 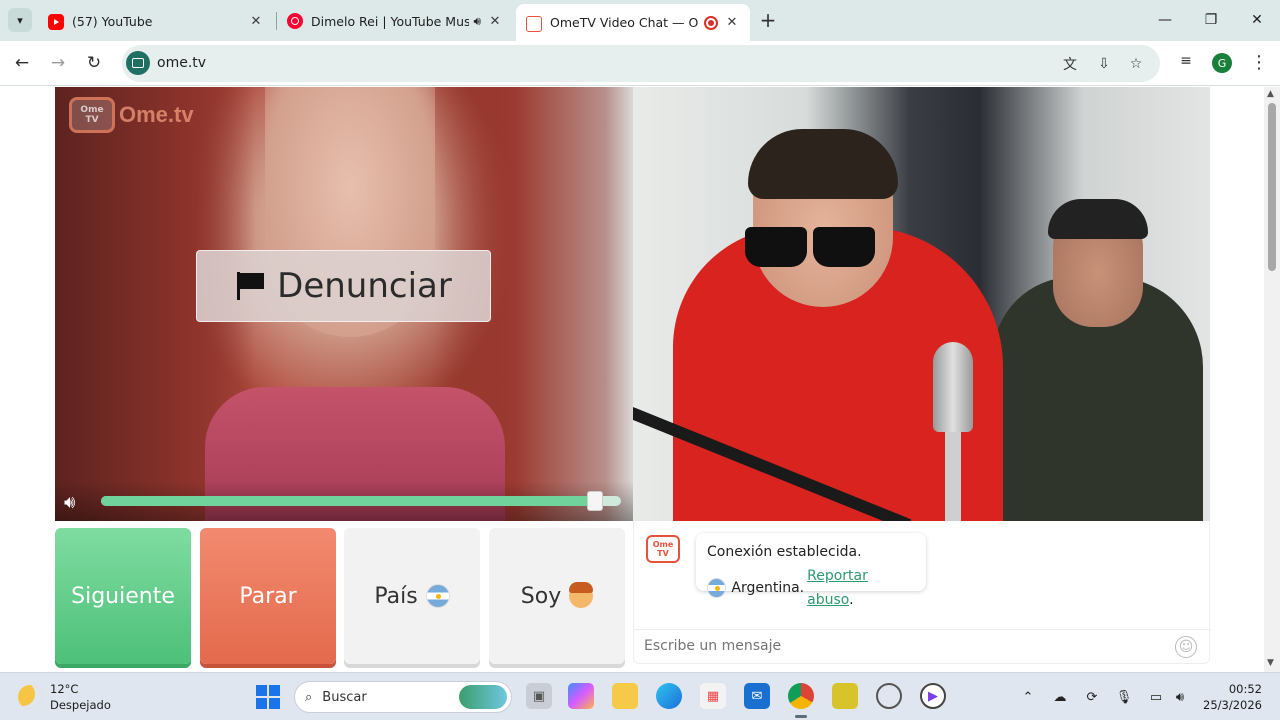 I want to click on tab-title: Dimelo Rei | YouTube Music, so click(x=390, y=21).